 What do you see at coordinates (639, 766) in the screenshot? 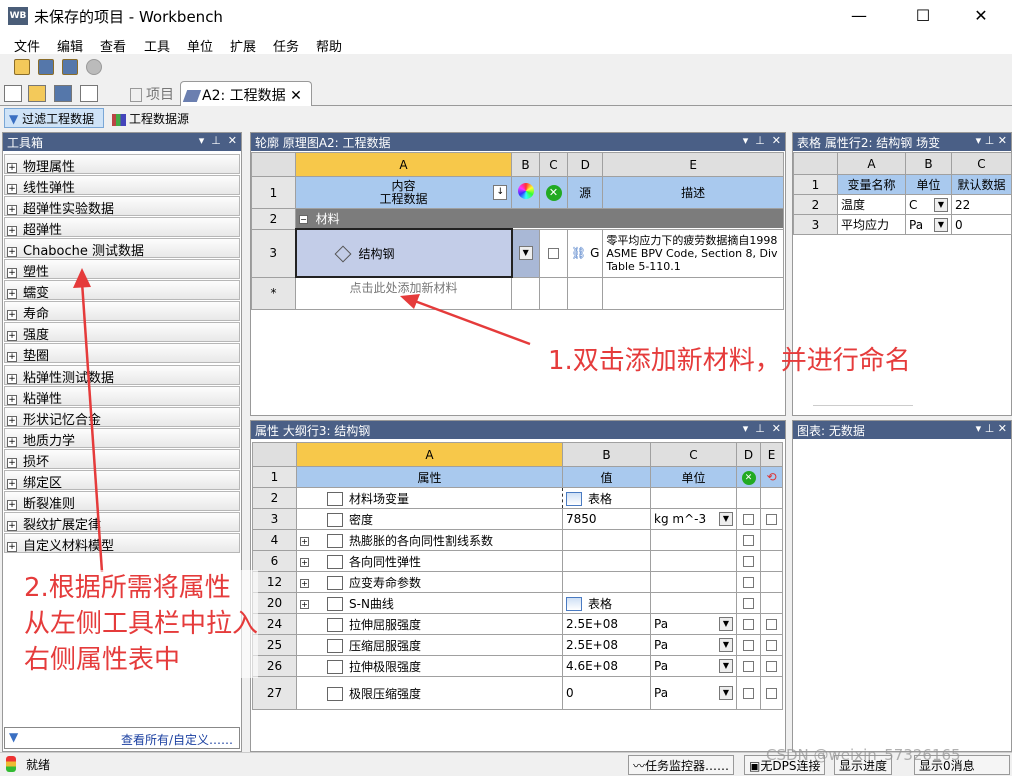
I see `monitor-icon: 〰` at bounding box center [639, 766].